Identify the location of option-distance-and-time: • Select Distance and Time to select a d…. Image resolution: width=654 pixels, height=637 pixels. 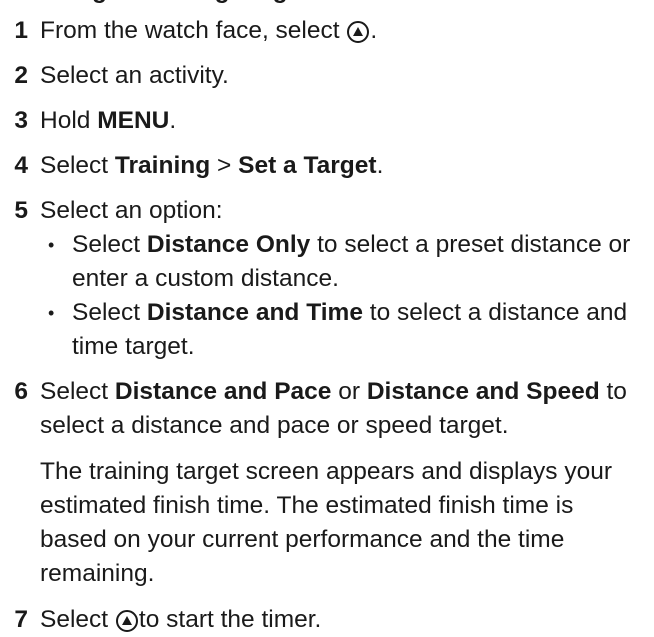
(343, 330).